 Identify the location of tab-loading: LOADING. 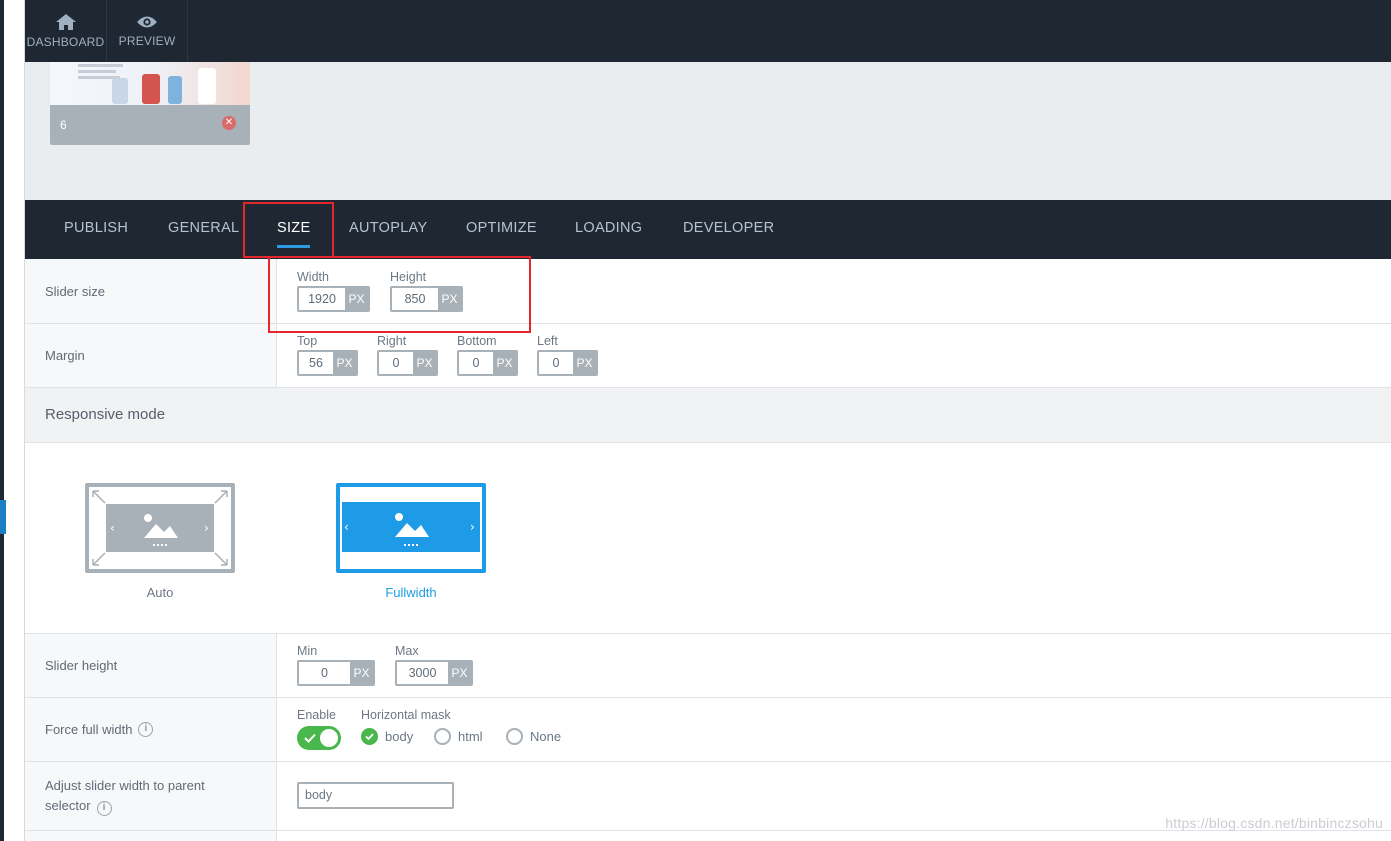
(608, 229).